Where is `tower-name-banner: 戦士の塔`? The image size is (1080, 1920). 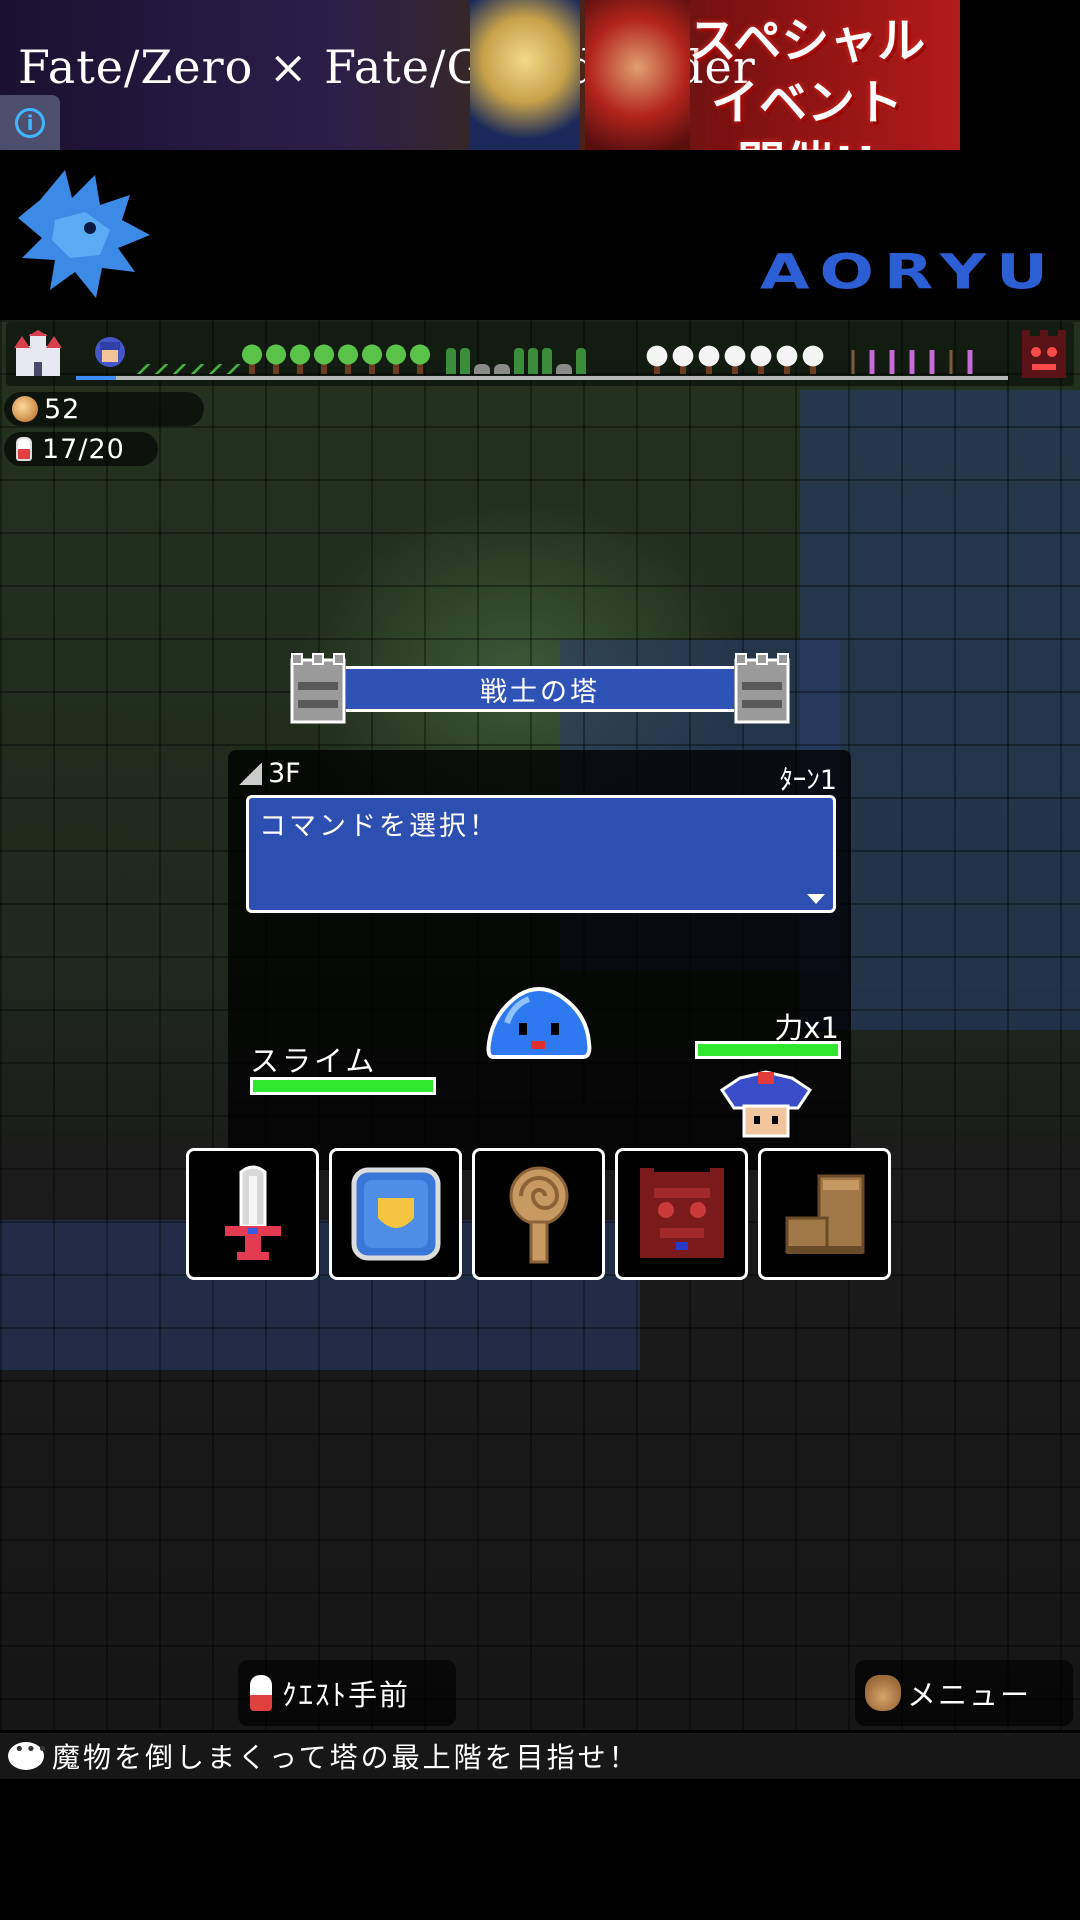 tower-name-banner: 戦士の塔 is located at coordinates (540, 689).